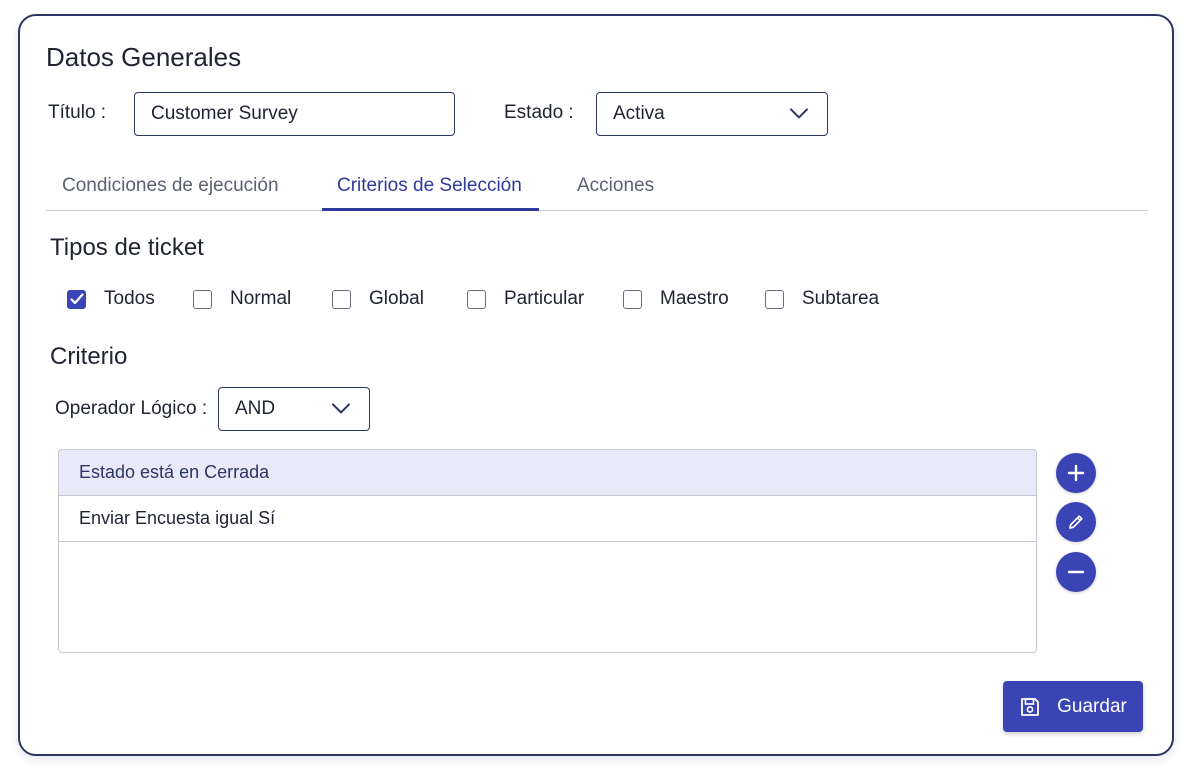 The width and height of the screenshot is (1200, 779). What do you see at coordinates (1030, 706) in the screenshot?
I see `floppy-disk-icon` at bounding box center [1030, 706].